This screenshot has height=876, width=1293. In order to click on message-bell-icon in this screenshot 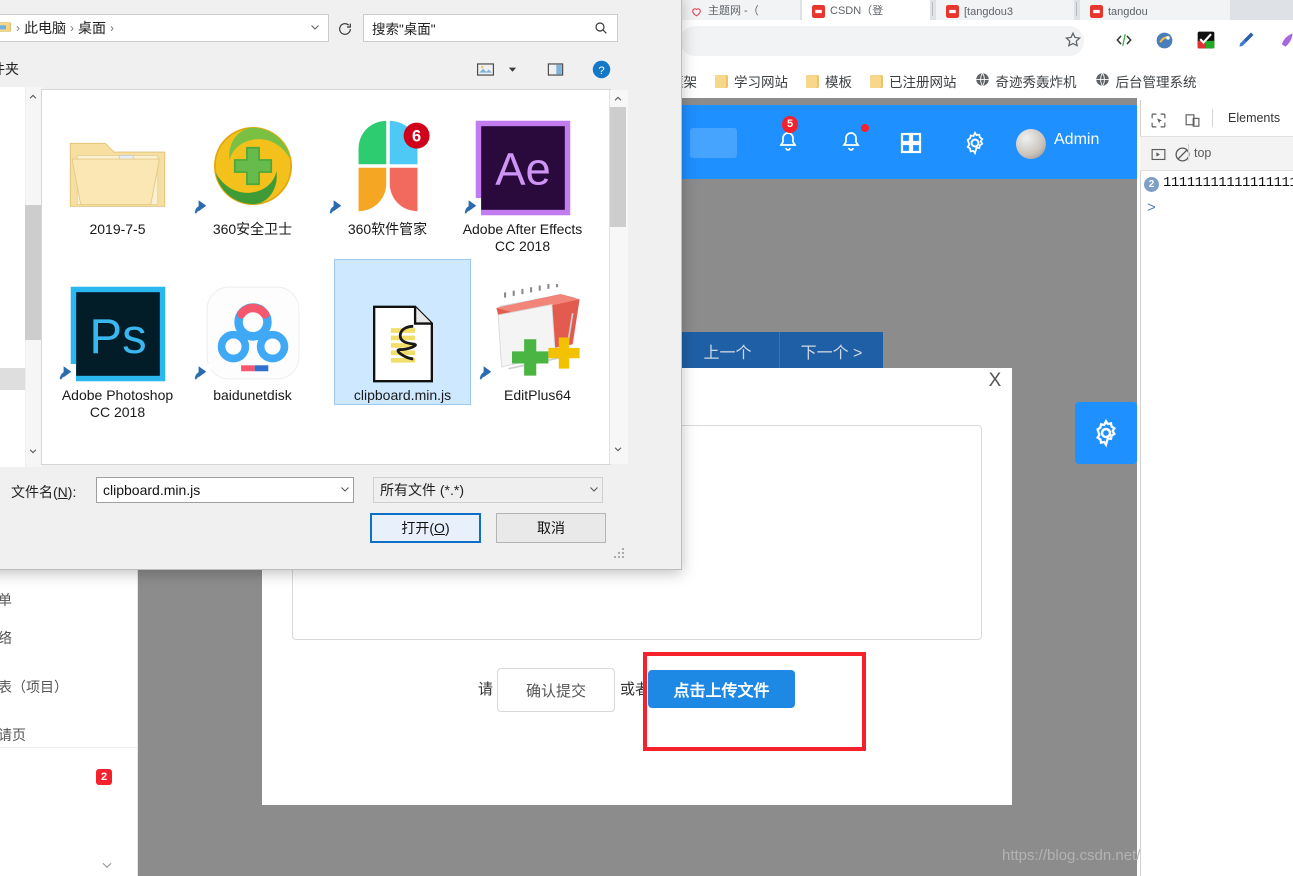, I will do `click(851, 142)`.